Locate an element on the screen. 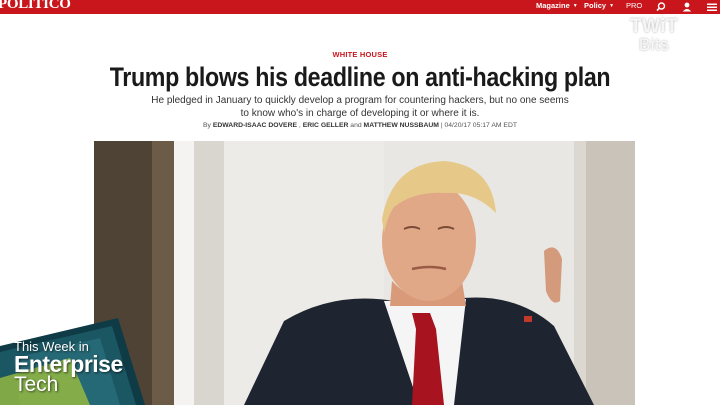  account-icon is located at coordinates (687, 7).